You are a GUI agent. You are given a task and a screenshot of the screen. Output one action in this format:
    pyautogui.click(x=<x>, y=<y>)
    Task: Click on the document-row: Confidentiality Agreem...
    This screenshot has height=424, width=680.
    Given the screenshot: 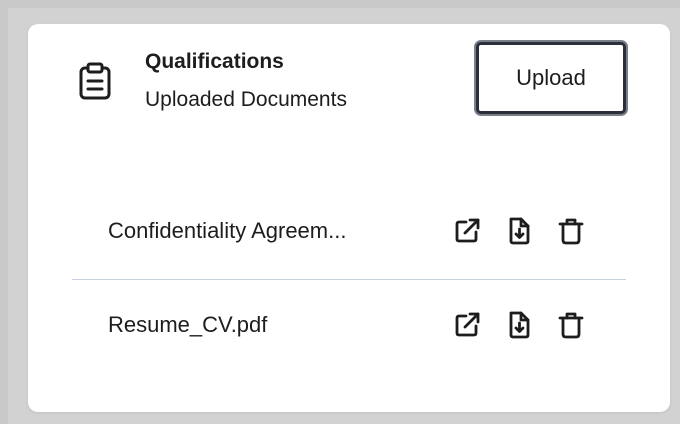 What is the action you would take?
    pyautogui.click(x=349, y=232)
    